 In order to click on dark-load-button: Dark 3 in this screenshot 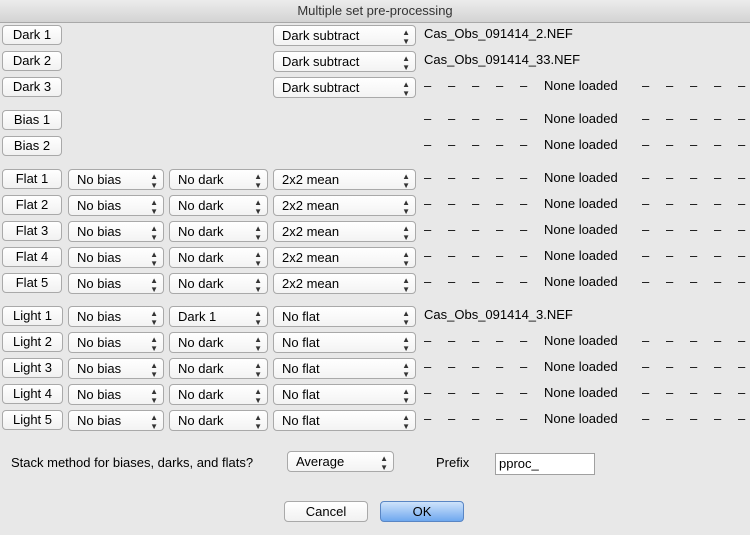, I will do `click(32, 87)`.